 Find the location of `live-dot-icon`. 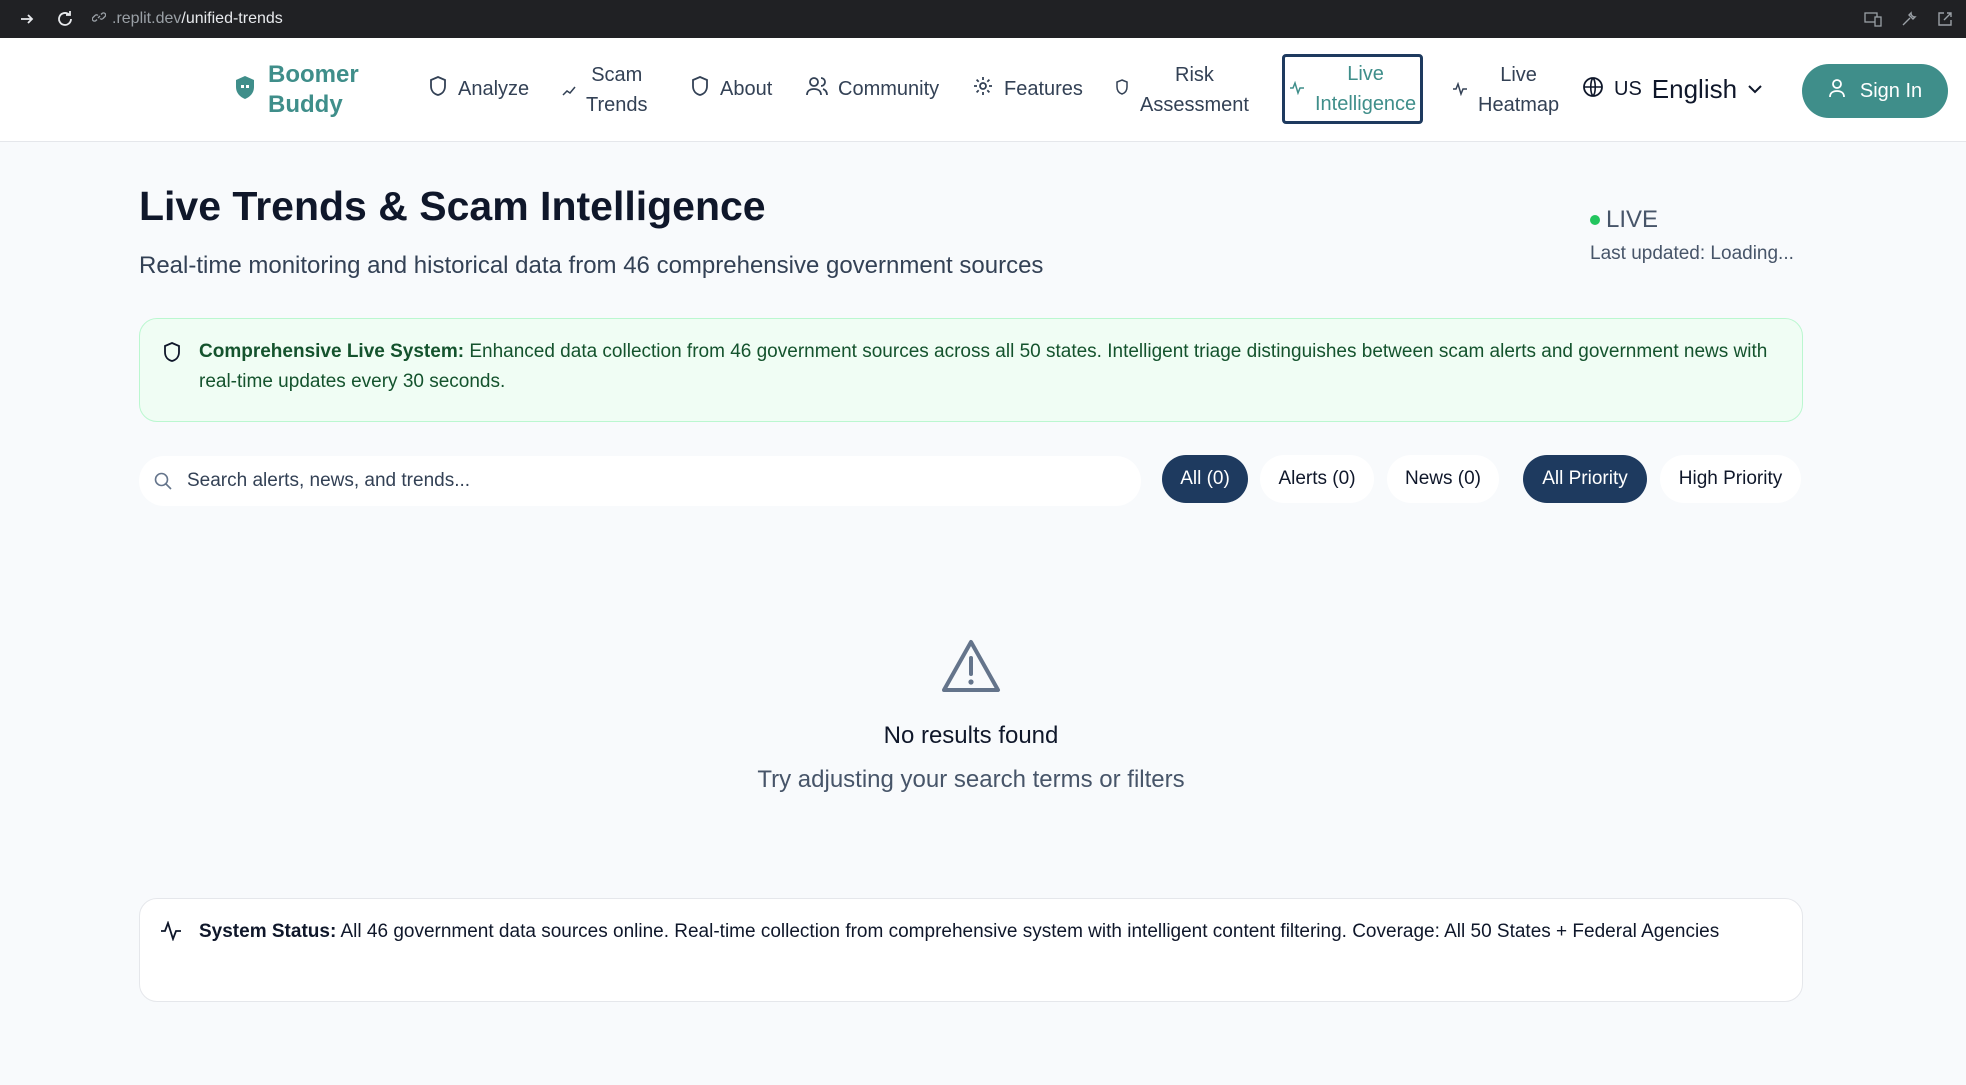

live-dot-icon is located at coordinates (1595, 220).